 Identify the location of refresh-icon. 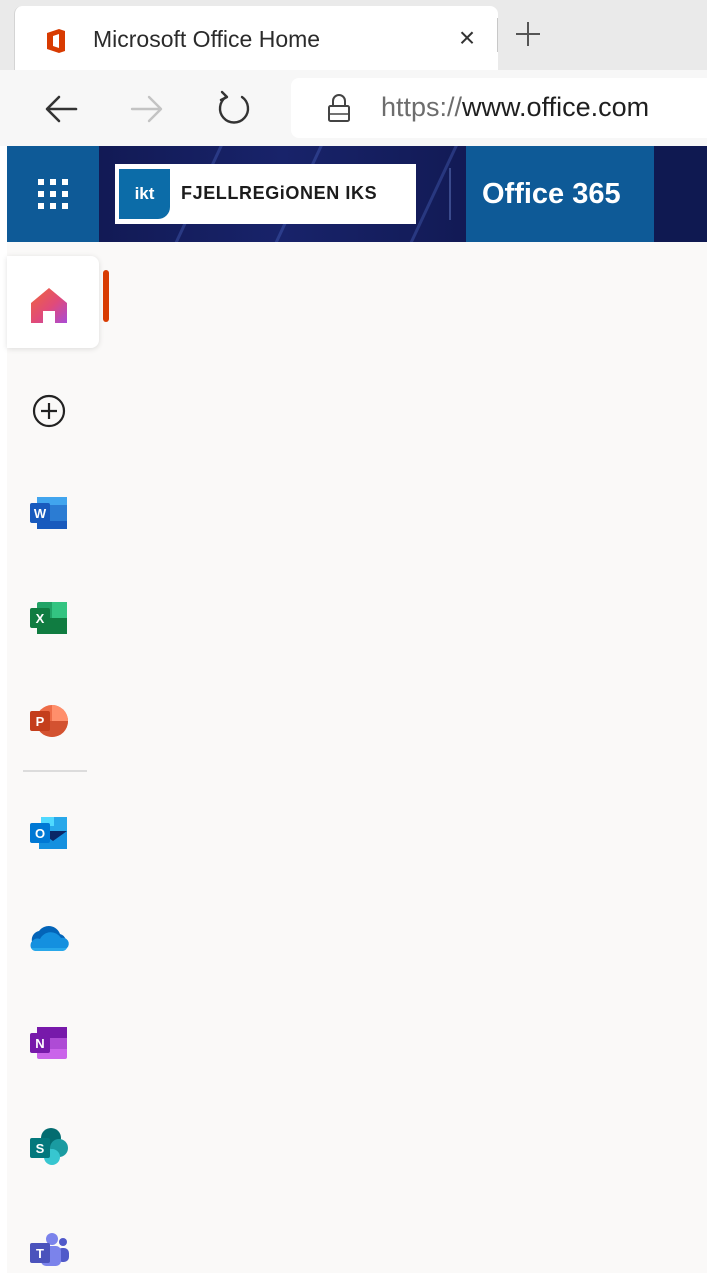
(234, 109).